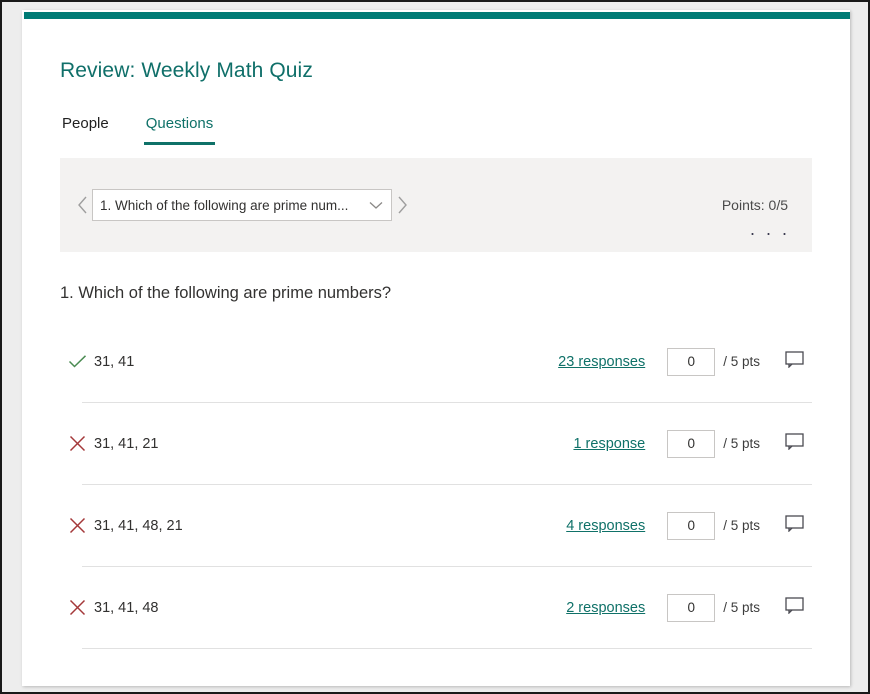  I want to click on answer-text: 31, 41, so click(114, 361).